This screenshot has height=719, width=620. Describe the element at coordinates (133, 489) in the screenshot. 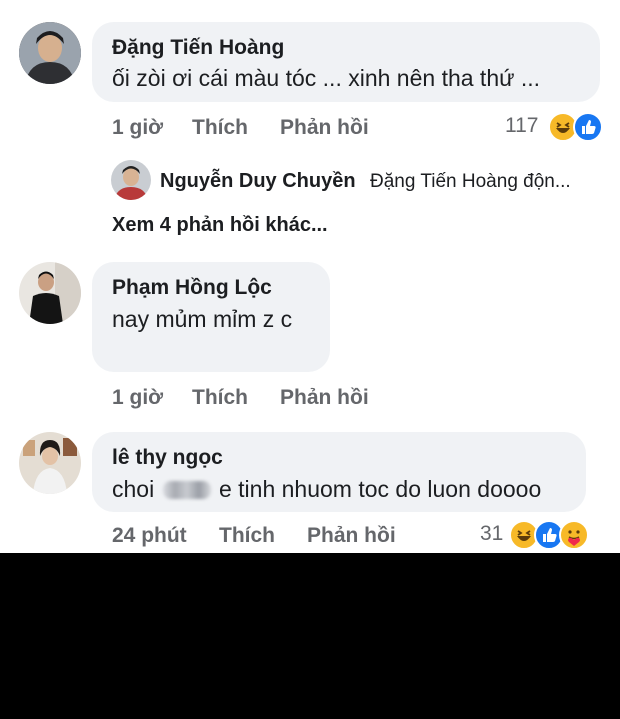

I see `comment-text-start: choi` at that location.